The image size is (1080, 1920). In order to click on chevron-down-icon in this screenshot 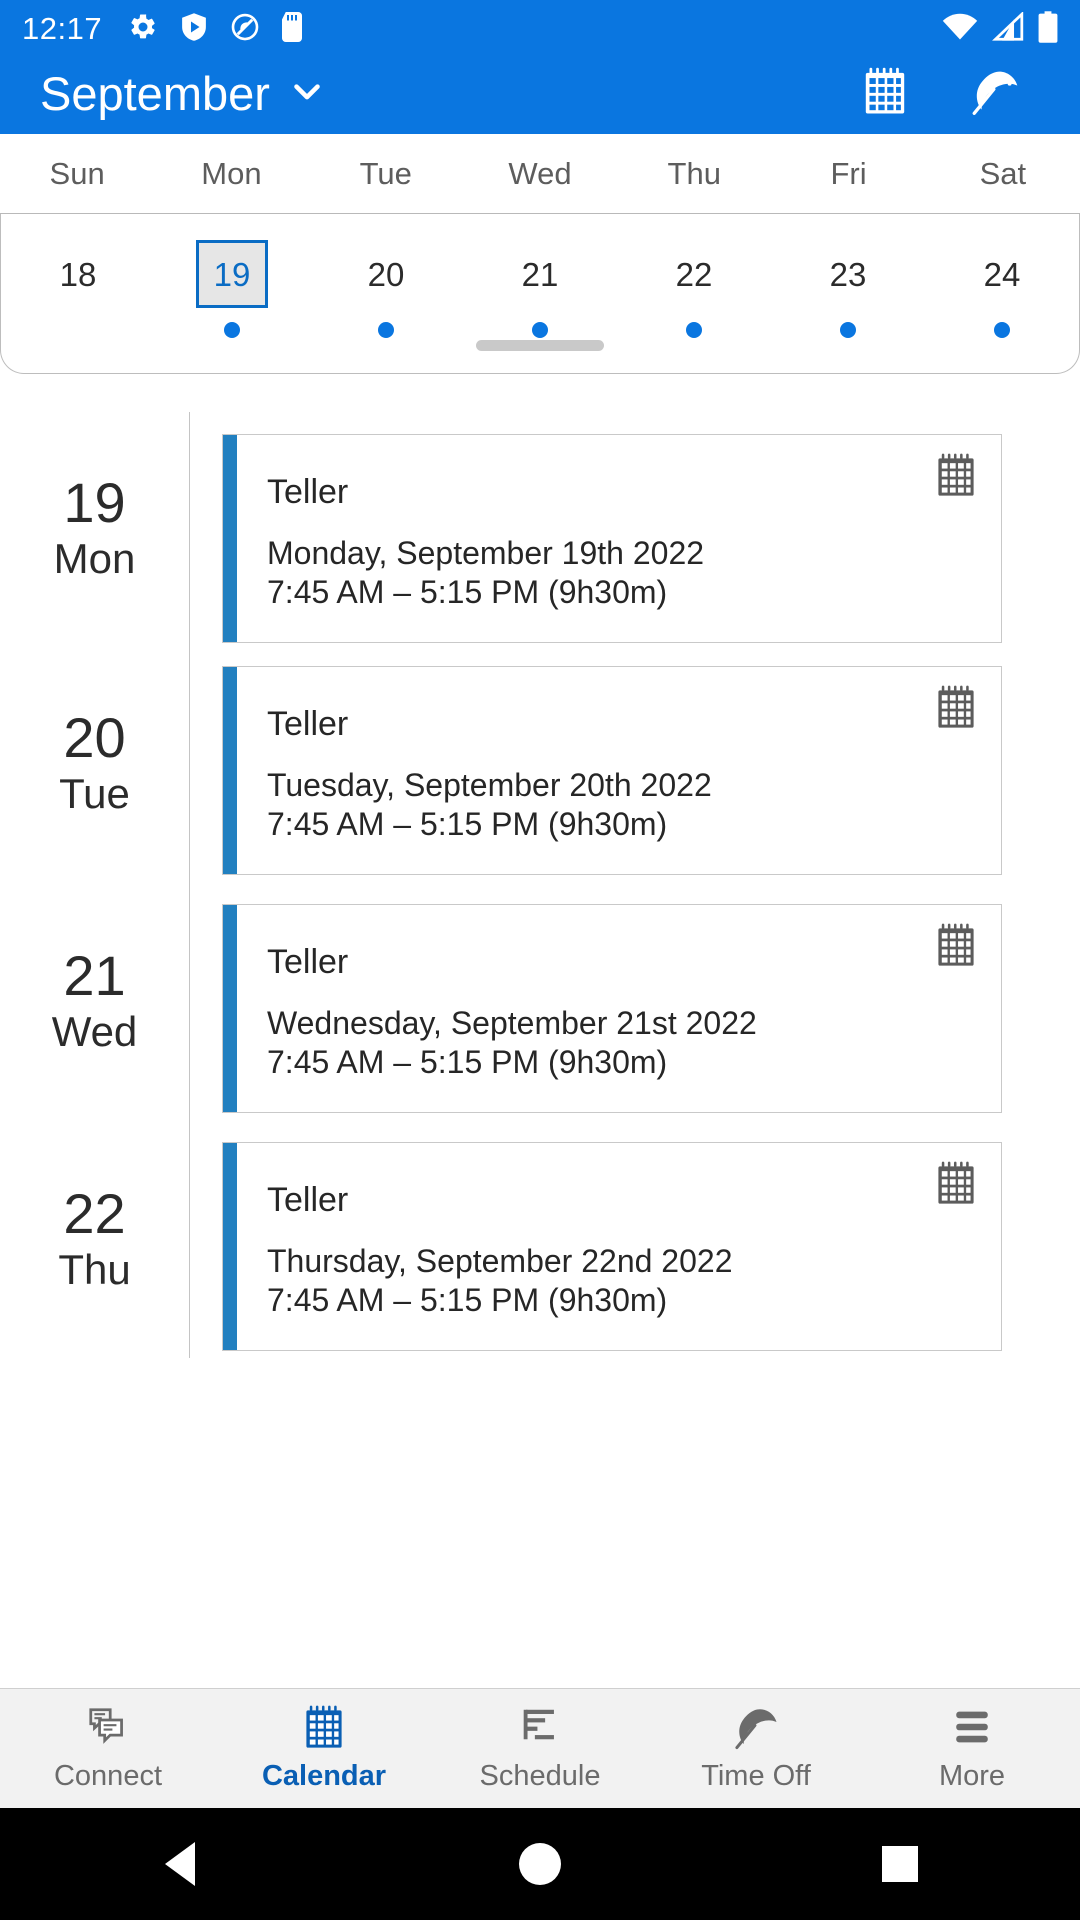, I will do `click(307, 93)`.